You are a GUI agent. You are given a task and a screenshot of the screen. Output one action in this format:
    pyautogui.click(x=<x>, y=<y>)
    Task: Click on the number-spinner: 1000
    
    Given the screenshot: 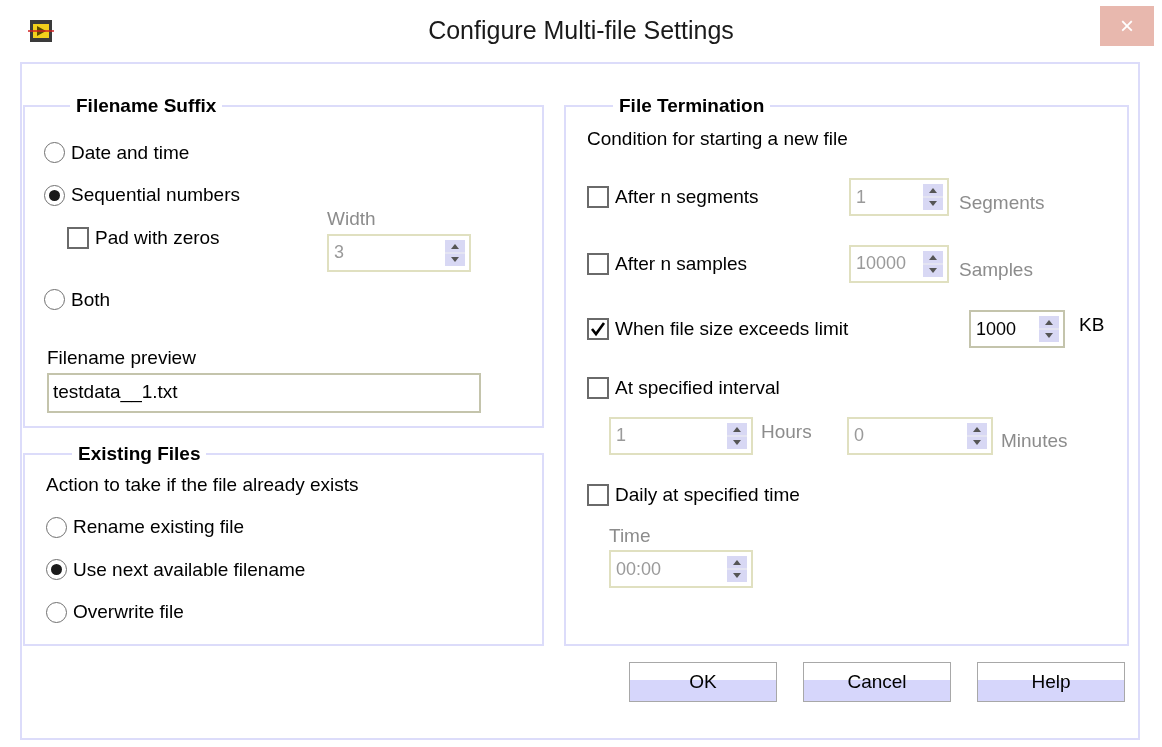 What is the action you would take?
    pyautogui.click(x=1017, y=329)
    